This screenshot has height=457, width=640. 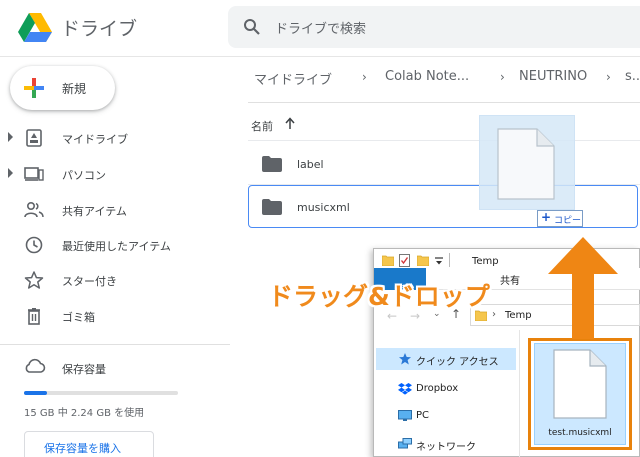 What do you see at coordinates (99, 29) in the screenshot?
I see `app-title: ドライブ` at bounding box center [99, 29].